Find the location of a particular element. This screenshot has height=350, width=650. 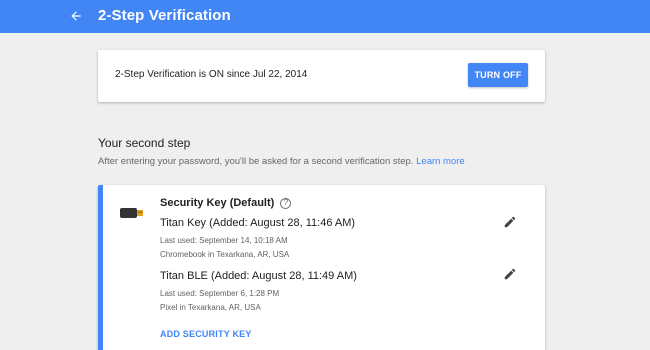

turn-off-button: TURN OFF is located at coordinates (498, 75).